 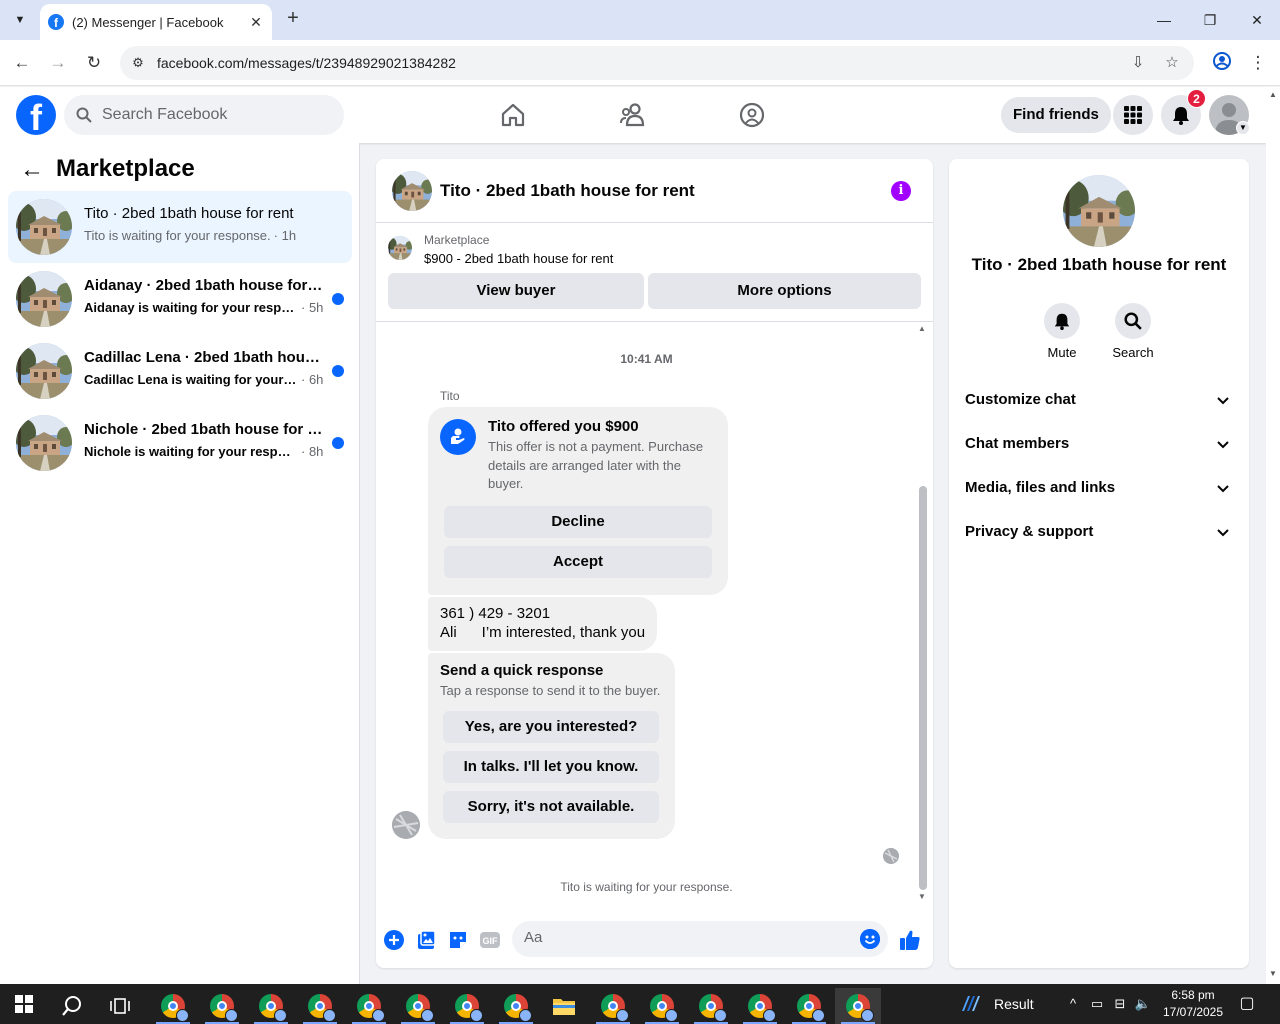 What do you see at coordinates (22, 63) in the screenshot?
I see `back-icon: ←` at bounding box center [22, 63].